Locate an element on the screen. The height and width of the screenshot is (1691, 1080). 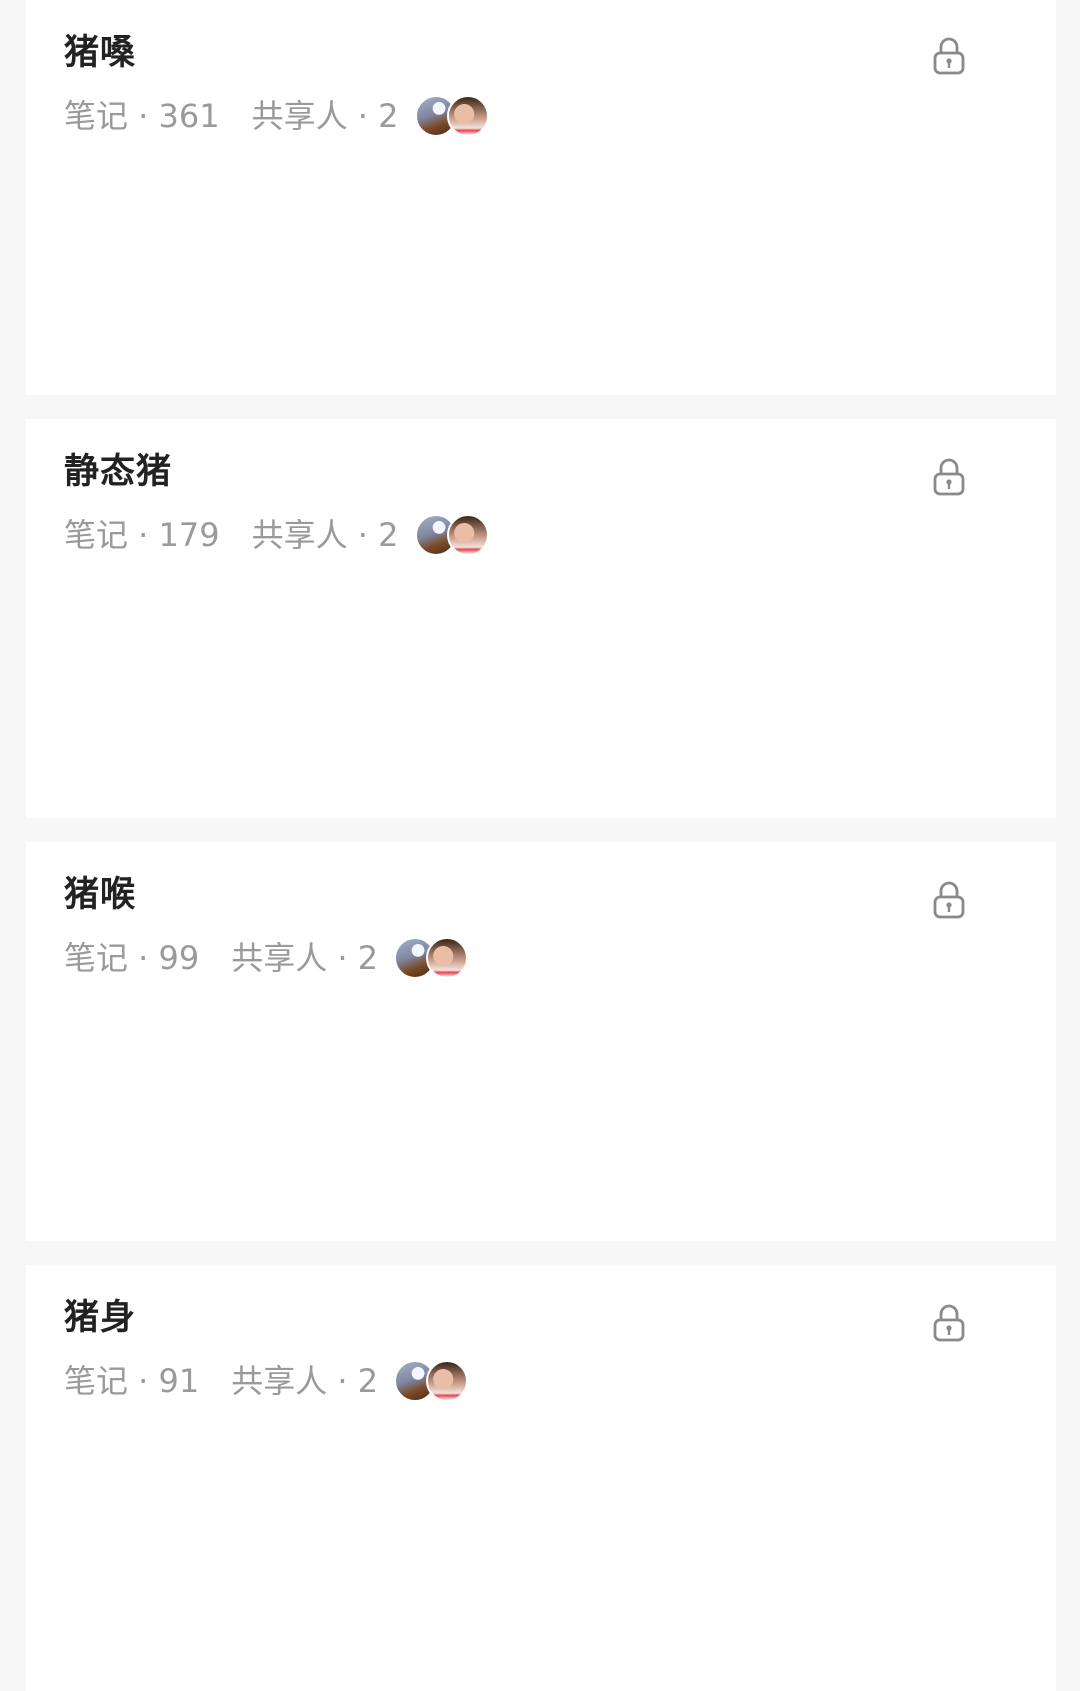
collection-meta: 笔记 · 361 共享人 · 2 is located at coordinates (276, 116).